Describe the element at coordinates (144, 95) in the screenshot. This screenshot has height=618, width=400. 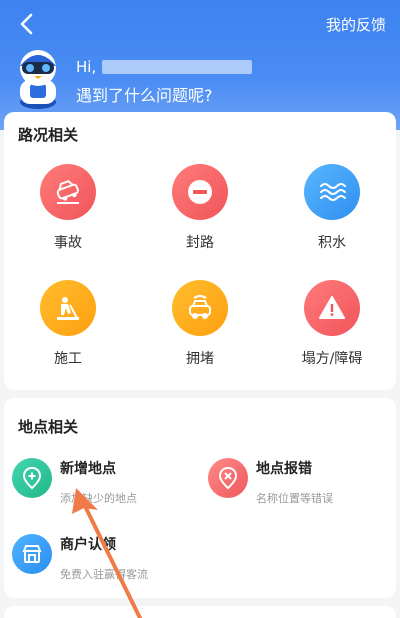
I see `question-text: 遇到了什么问题呢?` at that location.